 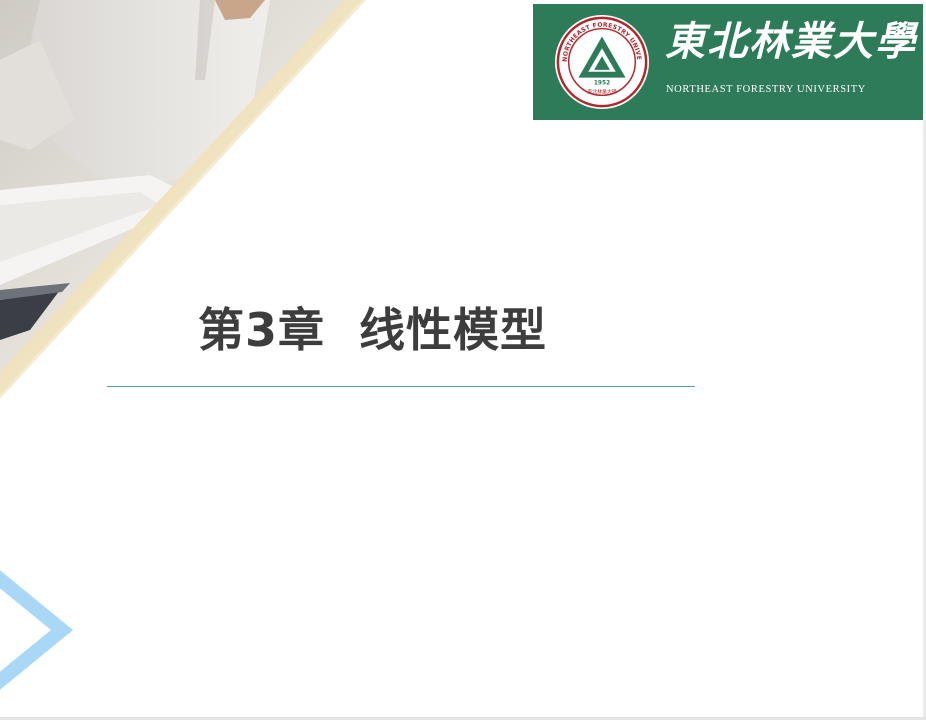 I want to click on emblem-year: 1952, so click(x=602, y=84).